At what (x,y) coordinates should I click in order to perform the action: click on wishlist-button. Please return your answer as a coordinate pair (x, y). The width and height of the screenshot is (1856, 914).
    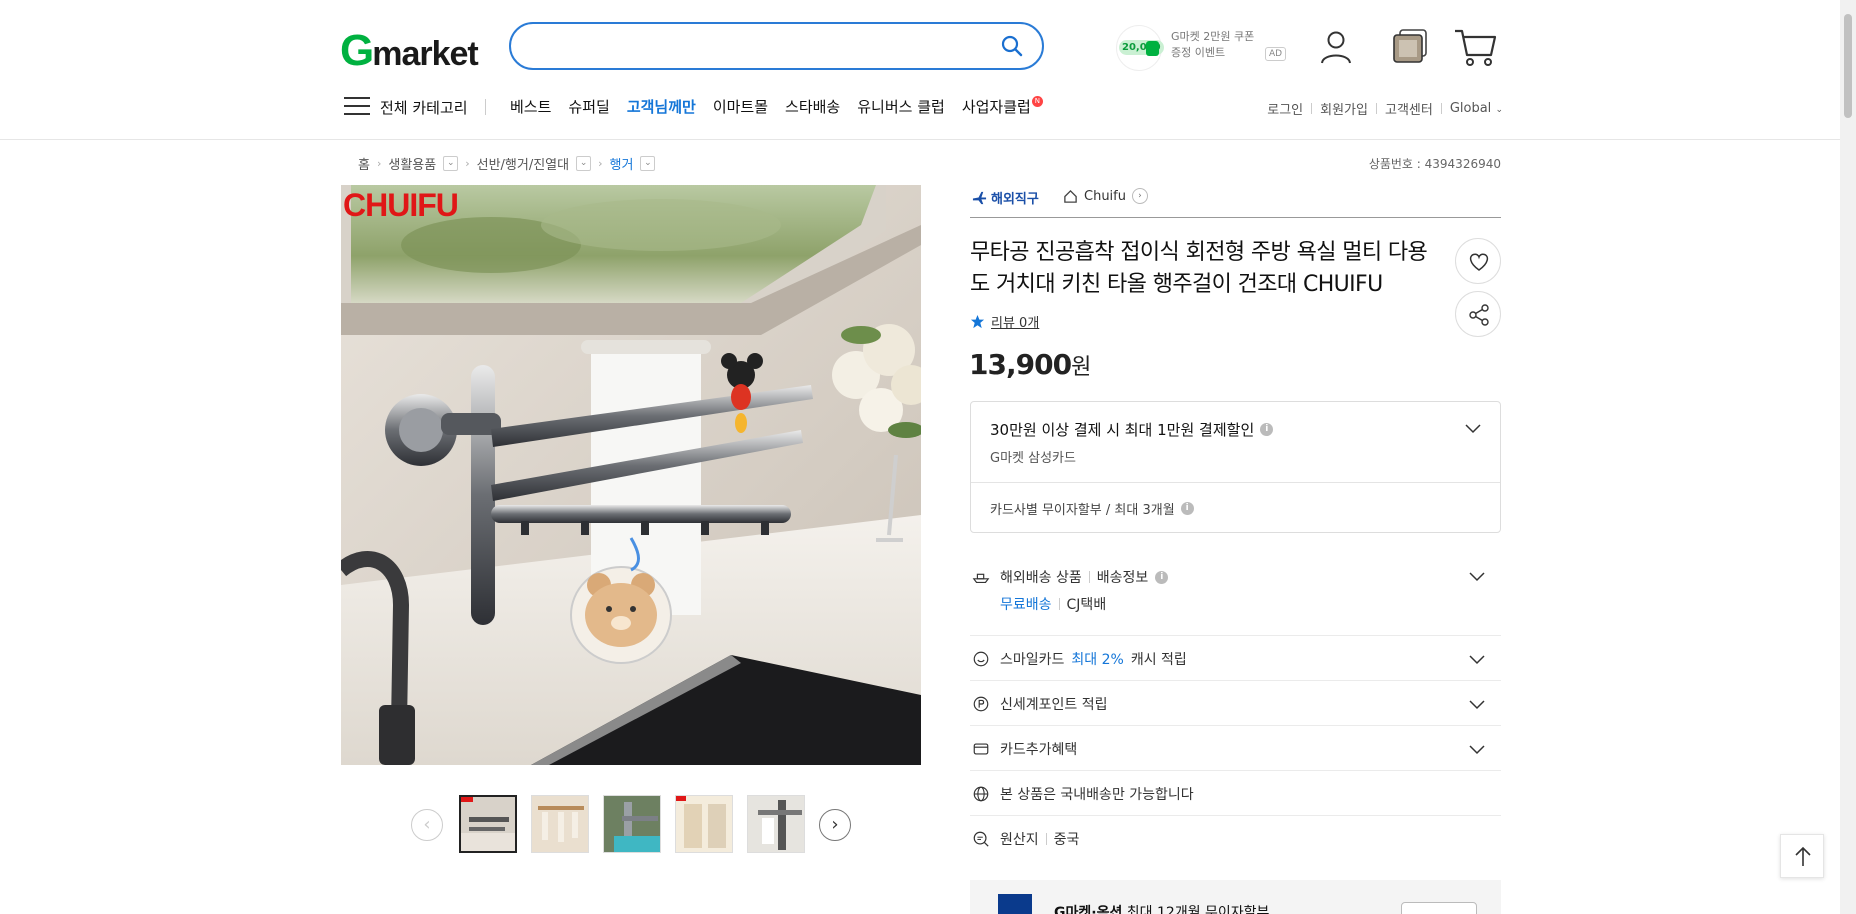
    Looking at the image, I should click on (1478, 261).